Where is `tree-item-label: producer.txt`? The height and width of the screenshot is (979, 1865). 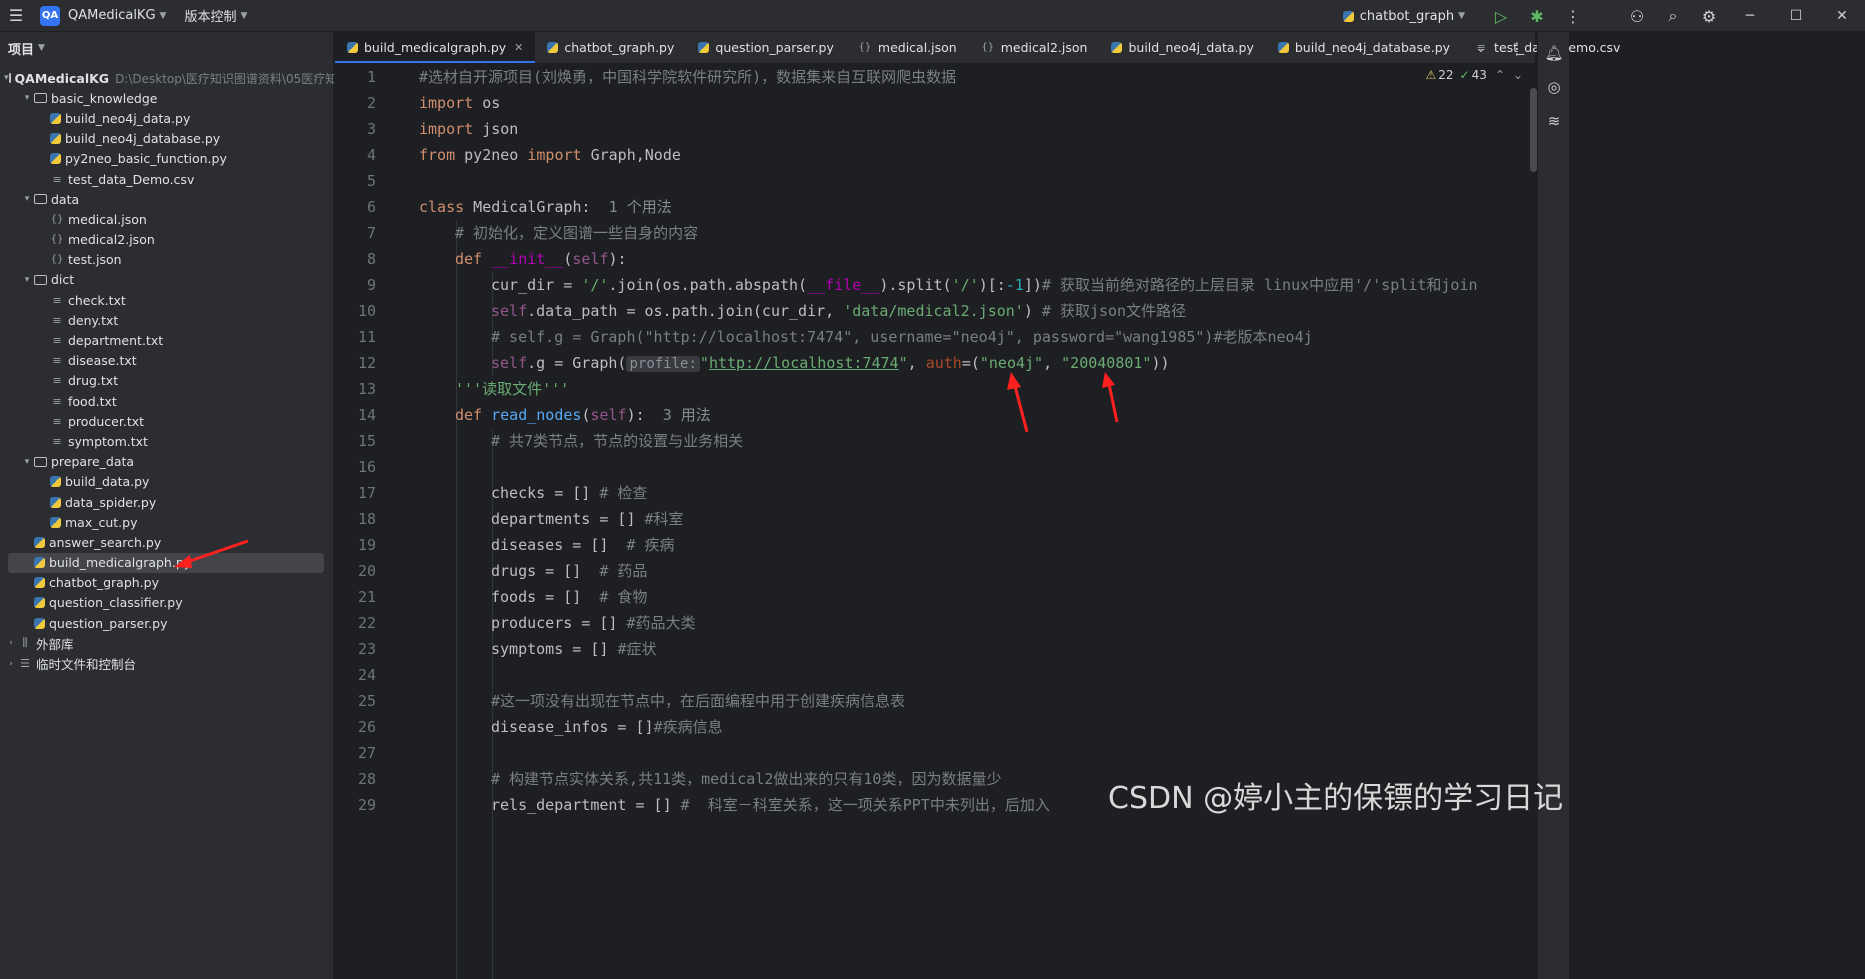 tree-item-label: producer.txt is located at coordinates (106, 421).